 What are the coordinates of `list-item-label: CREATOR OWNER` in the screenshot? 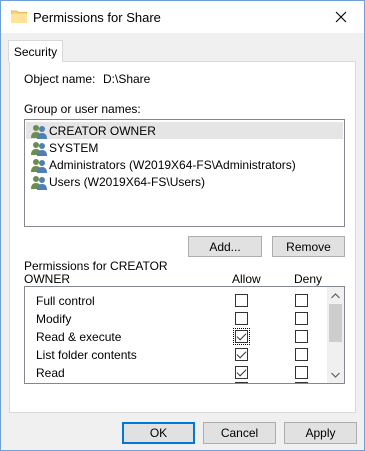 It's located at (102, 130).